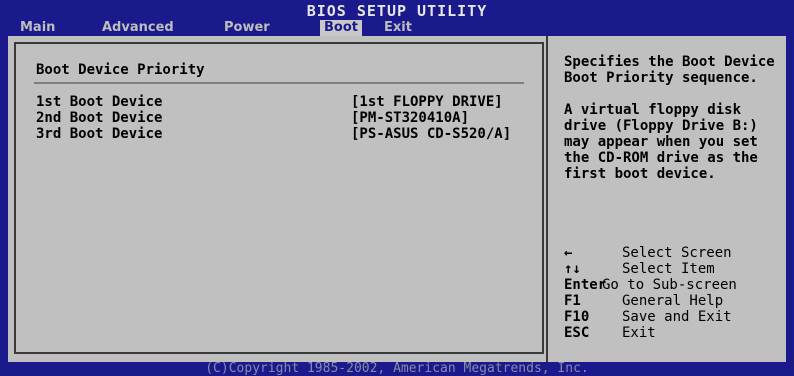  What do you see at coordinates (341, 28) in the screenshot?
I see `tab-boot: Boot` at bounding box center [341, 28].